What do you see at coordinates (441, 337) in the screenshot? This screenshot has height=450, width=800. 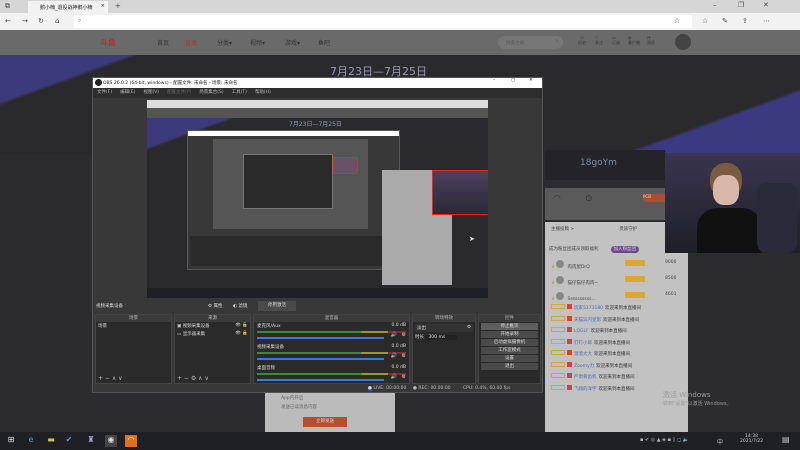 I see `duration-input: 300 ms` at bounding box center [441, 337].